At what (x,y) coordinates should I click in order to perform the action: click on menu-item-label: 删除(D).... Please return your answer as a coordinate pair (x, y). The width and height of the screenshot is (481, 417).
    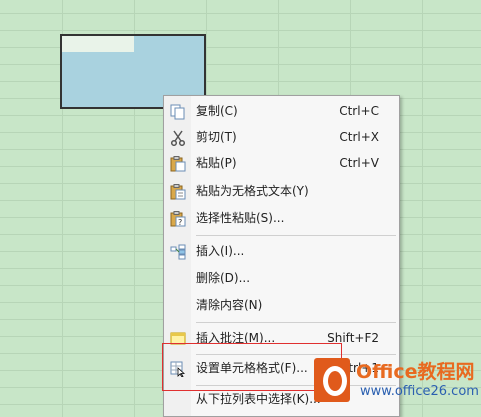
    Looking at the image, I should click on (223, 278).